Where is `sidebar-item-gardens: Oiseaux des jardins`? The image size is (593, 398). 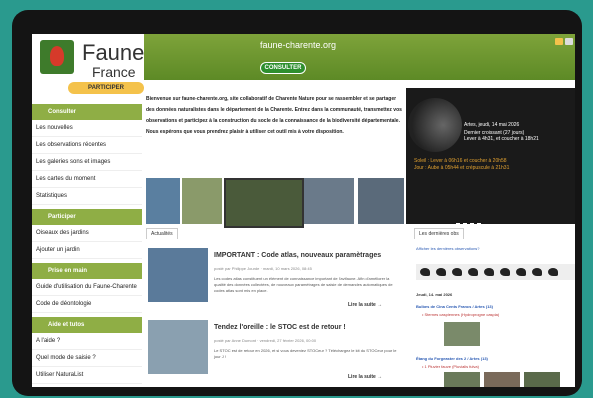 sidebar-item-gardens: Oiseaux des jardins is located at coordinates (87, 233).